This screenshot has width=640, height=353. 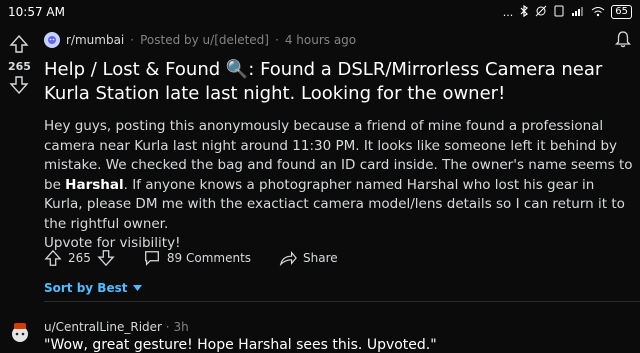 I want to click on share-label: Share, so click(x=320, y=258).